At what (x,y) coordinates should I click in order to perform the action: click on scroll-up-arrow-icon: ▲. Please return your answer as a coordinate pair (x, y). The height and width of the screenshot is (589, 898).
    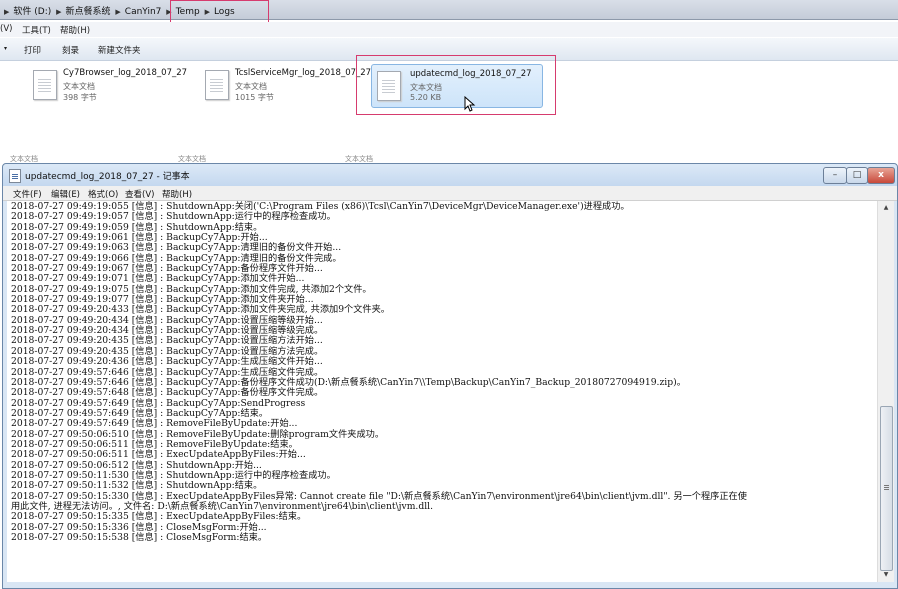
    Looking at the image, I should click on (886, 208).